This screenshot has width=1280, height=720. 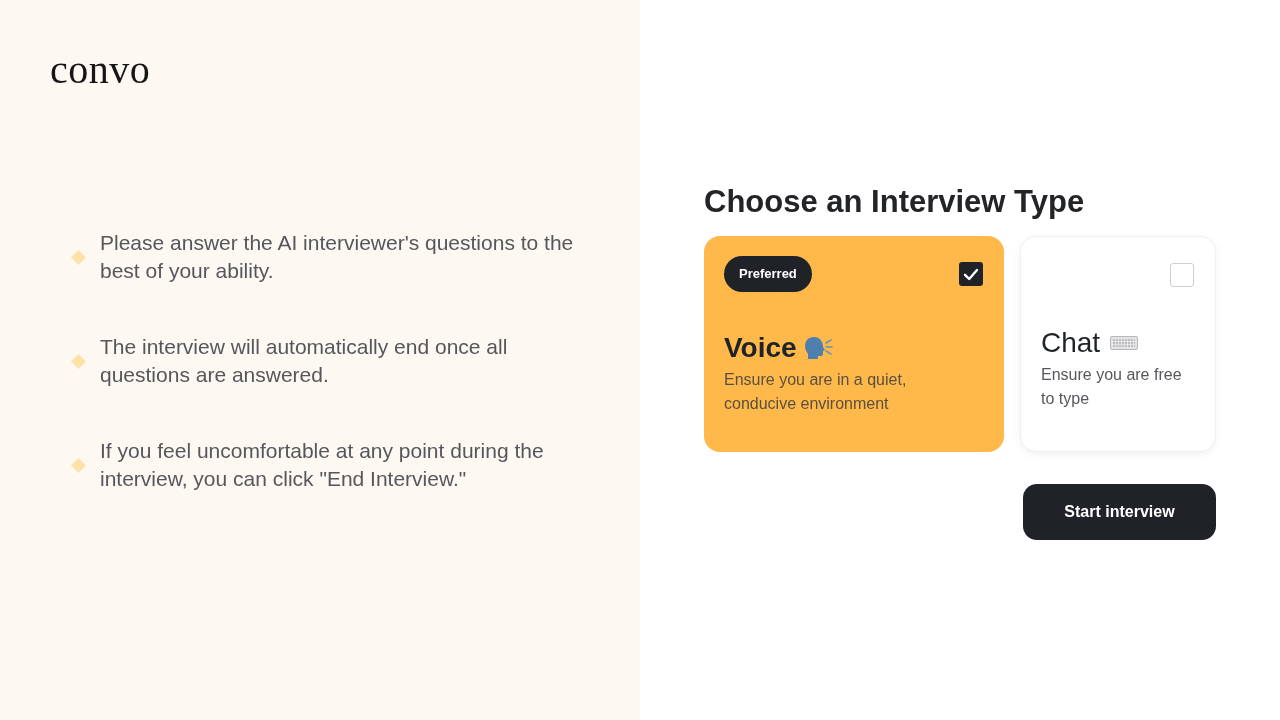 I want to click on interview-type-card: Preferred Voice Ensure you are in a quiet, conducive environment, so click(x=854, y=344).